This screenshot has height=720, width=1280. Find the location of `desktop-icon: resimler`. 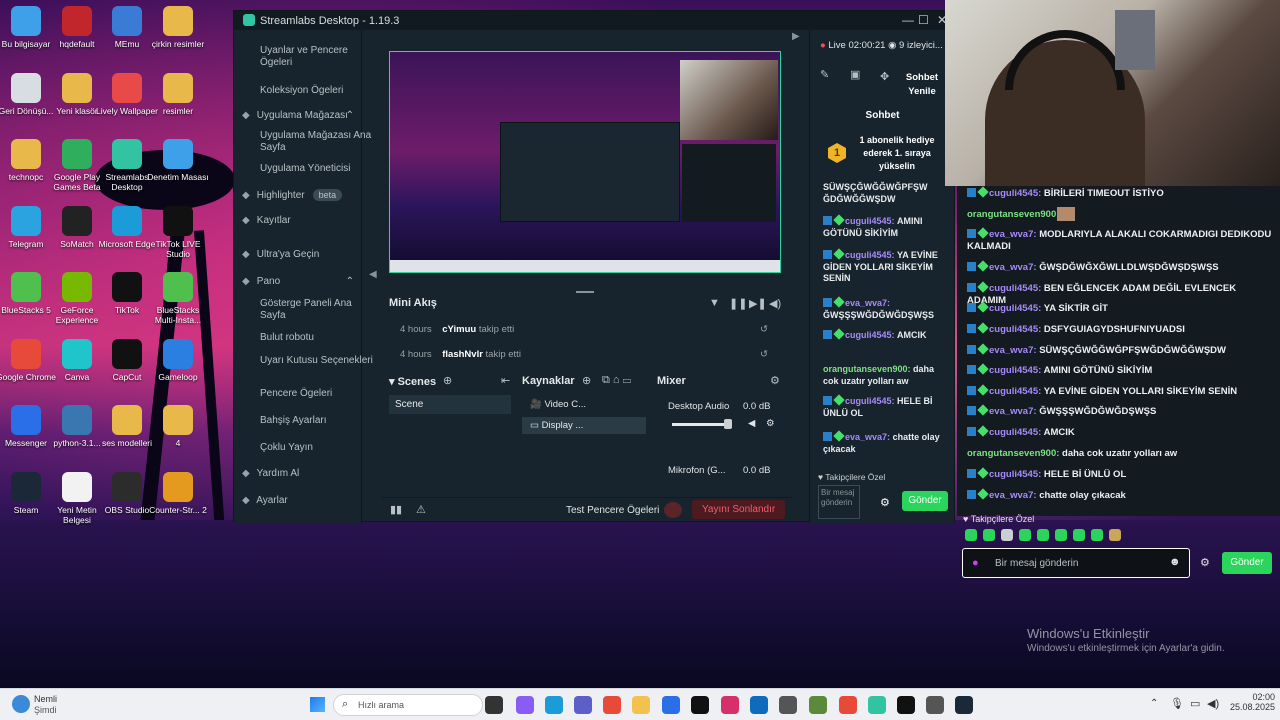

desktop-icon: resimler is located at coordinates (178, 94).